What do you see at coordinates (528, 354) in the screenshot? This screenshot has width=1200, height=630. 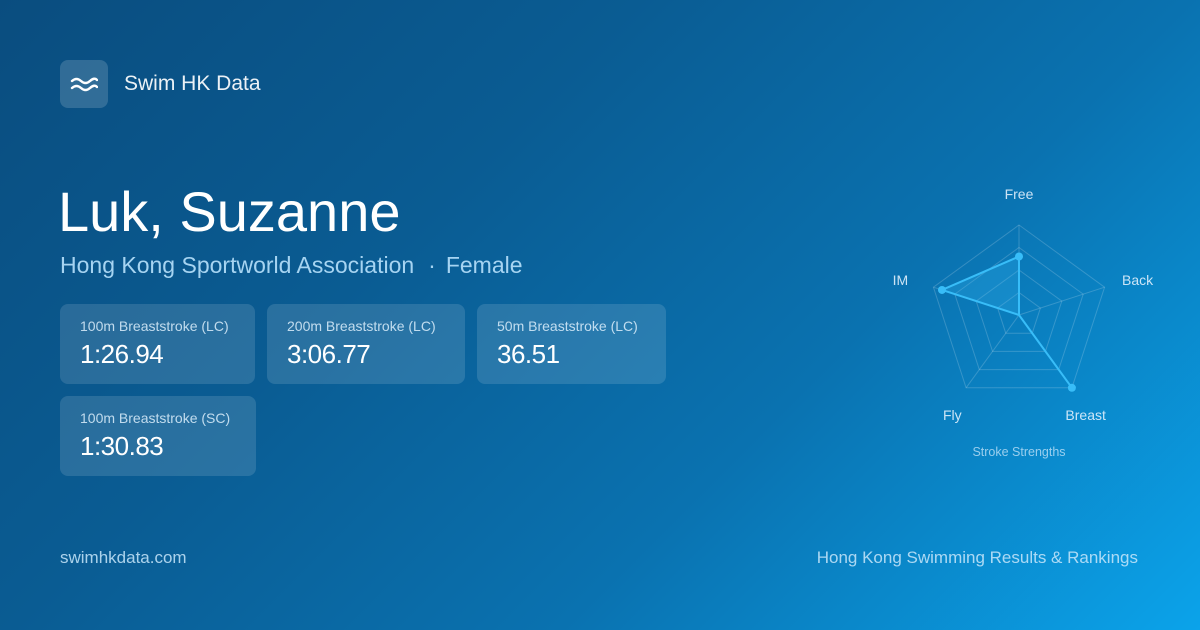 I see `event-time: 36.51` at bounding box center [528, 354].